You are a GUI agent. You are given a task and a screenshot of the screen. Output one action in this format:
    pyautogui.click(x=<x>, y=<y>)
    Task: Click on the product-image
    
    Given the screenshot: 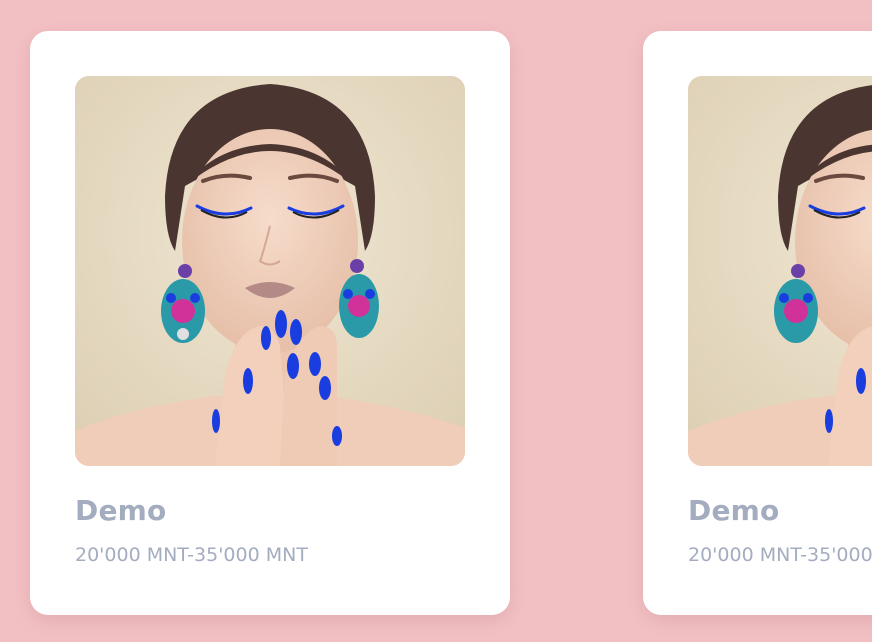 What is the action you would take?
    pyautogui.click(x=780, y=271)
    